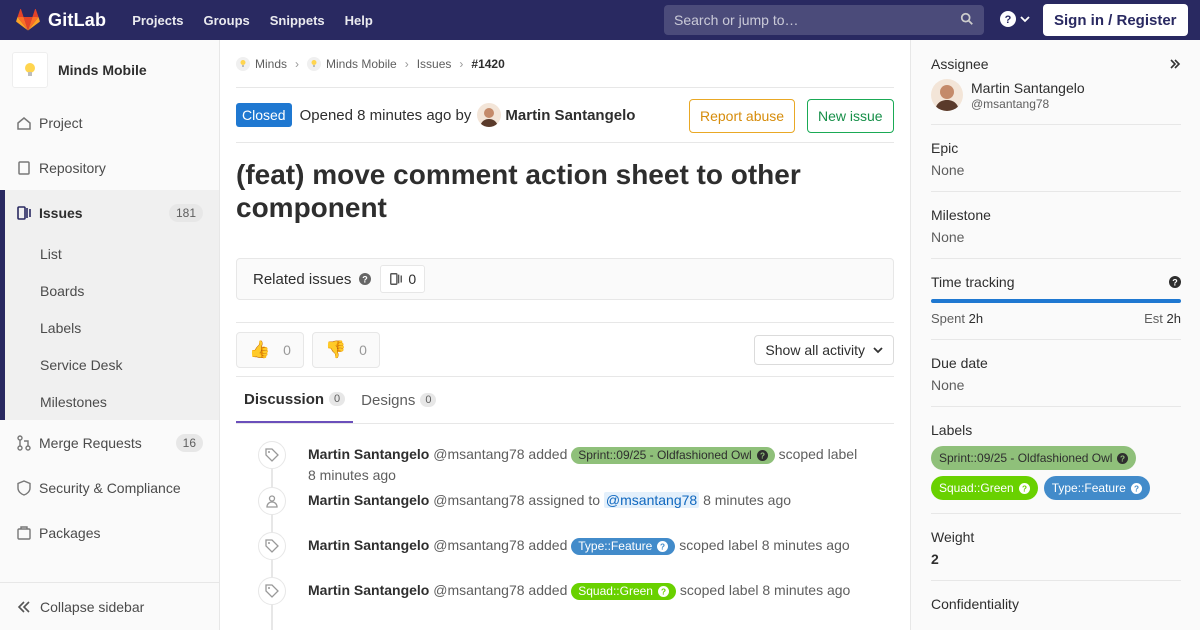 This screenshot has height=630, width=1200. I want to click on chevron-down-icon, so click(878, 350).